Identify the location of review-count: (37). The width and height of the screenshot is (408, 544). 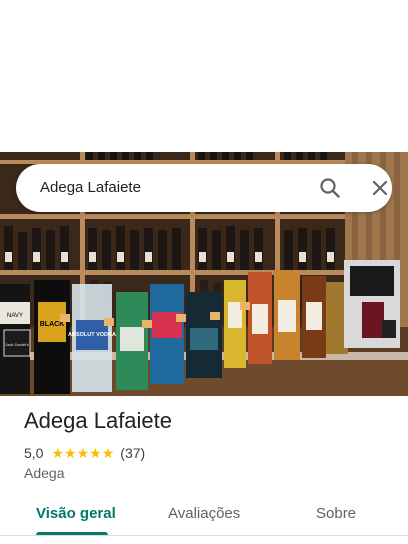
(132, 453).